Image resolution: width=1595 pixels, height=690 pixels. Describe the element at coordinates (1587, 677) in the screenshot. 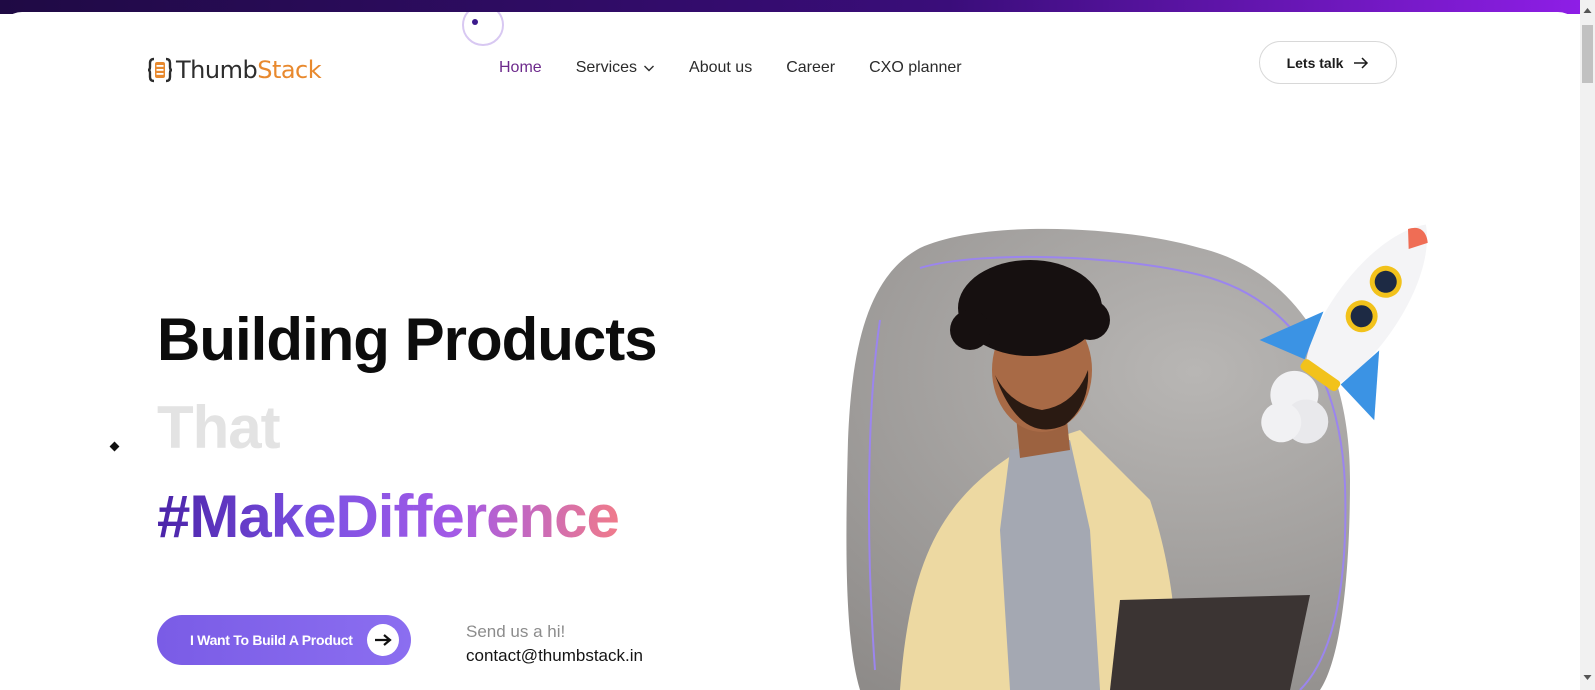

I see `scroll-down-icon` at that location.